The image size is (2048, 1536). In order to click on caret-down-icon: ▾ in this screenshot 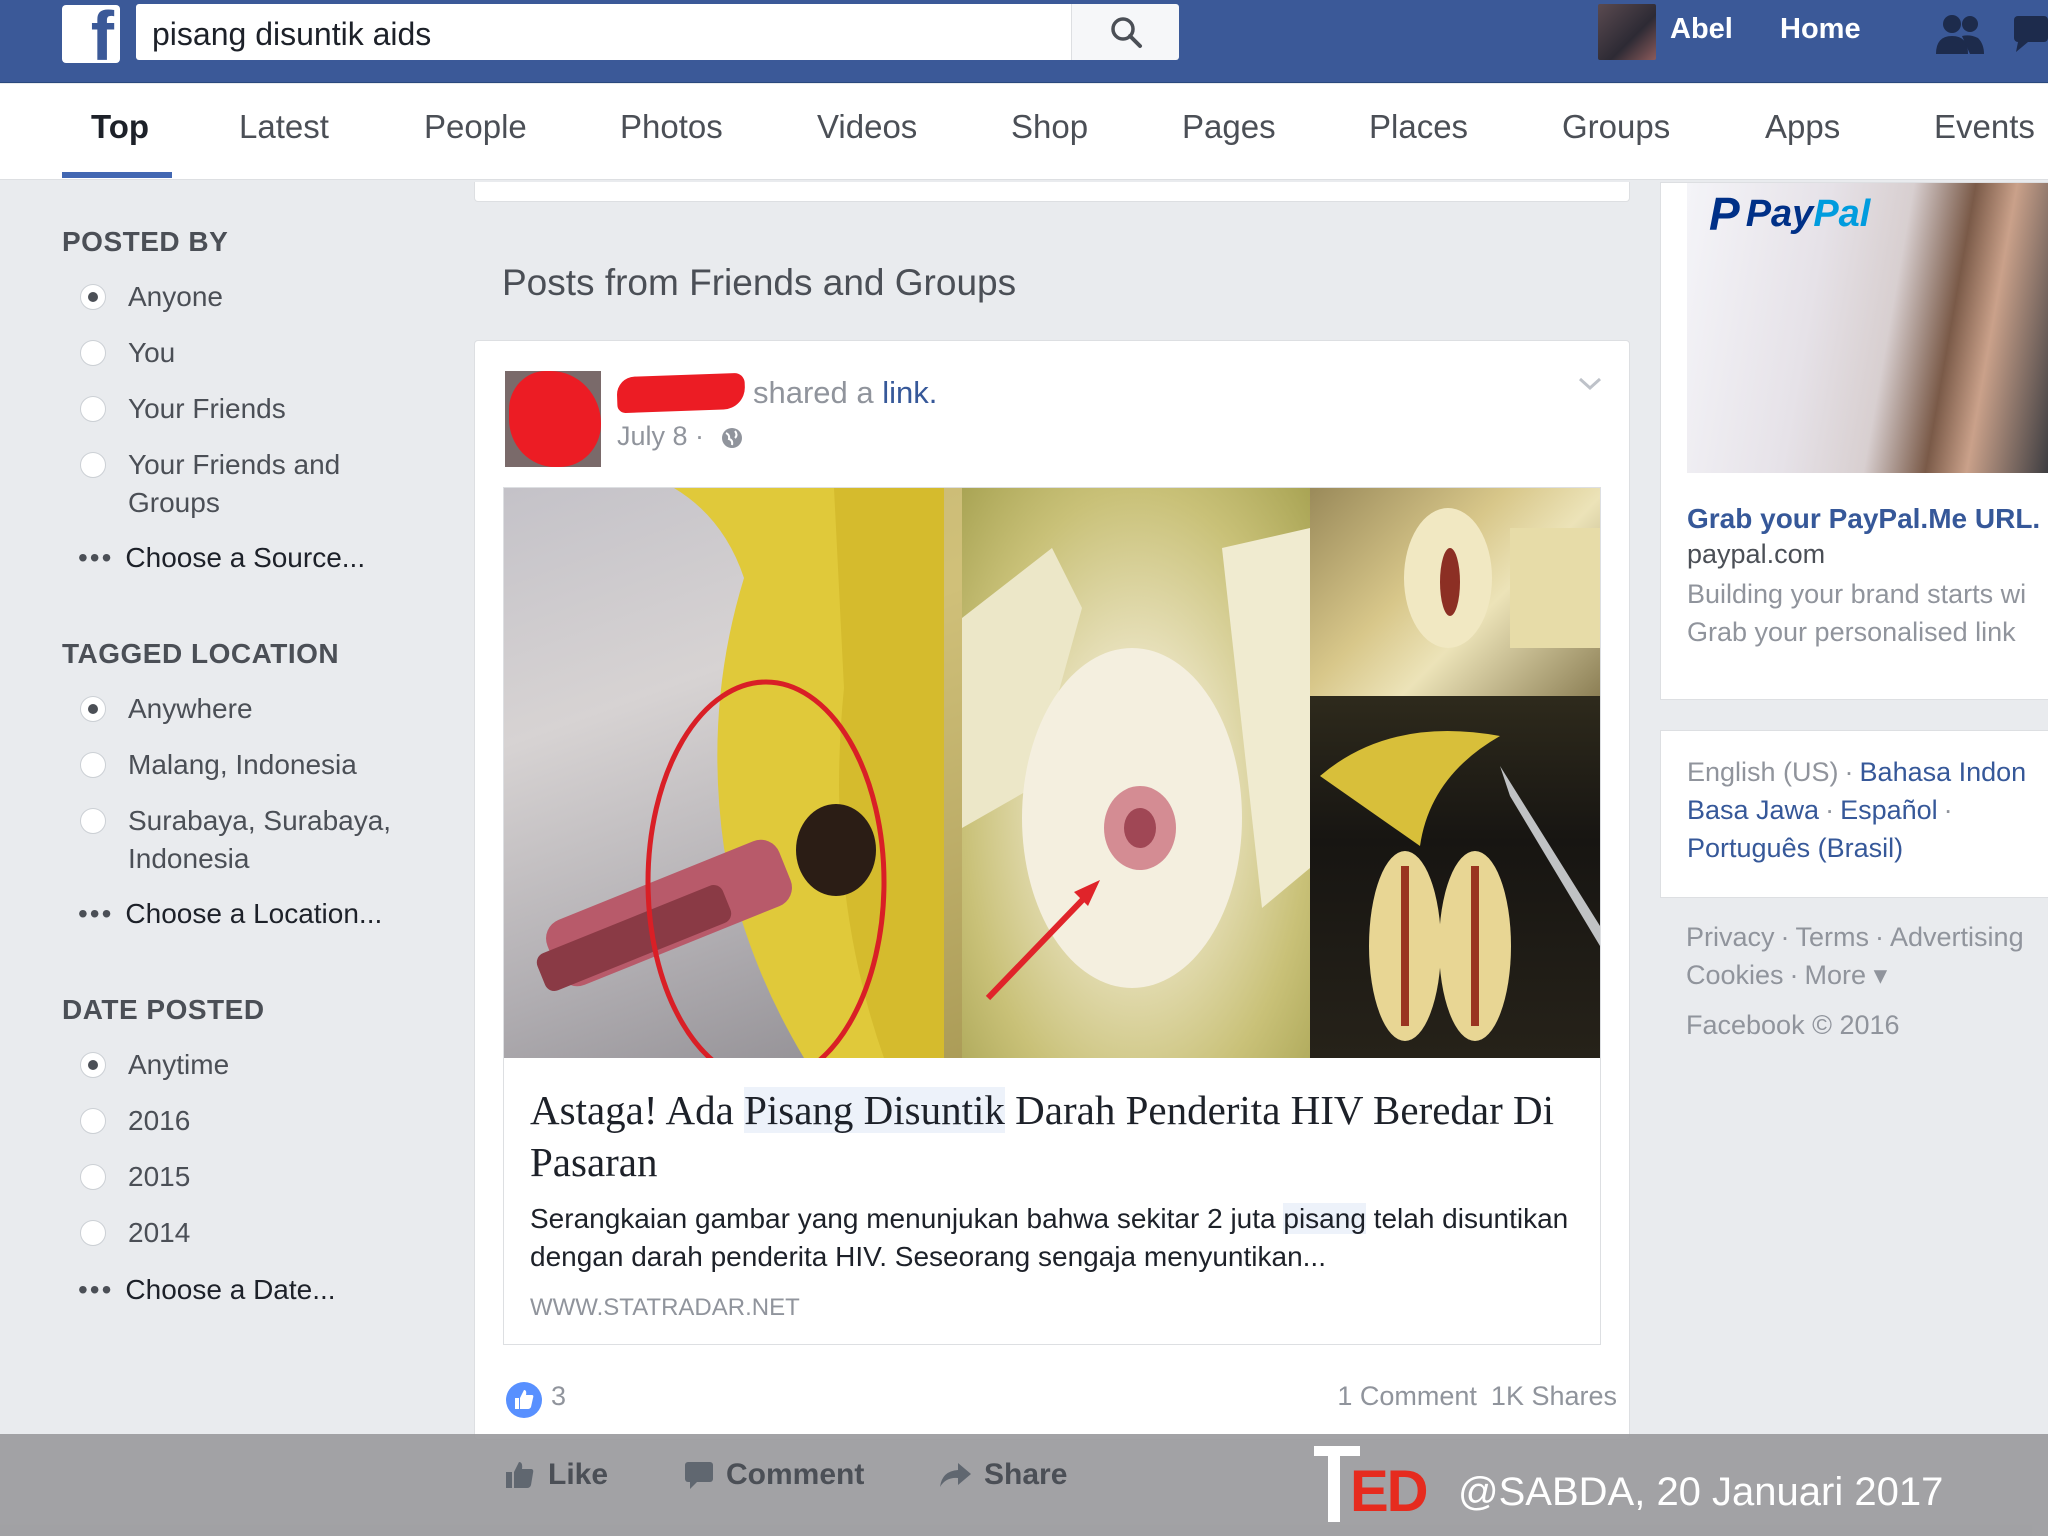, I will do `click(1880, 975)`.